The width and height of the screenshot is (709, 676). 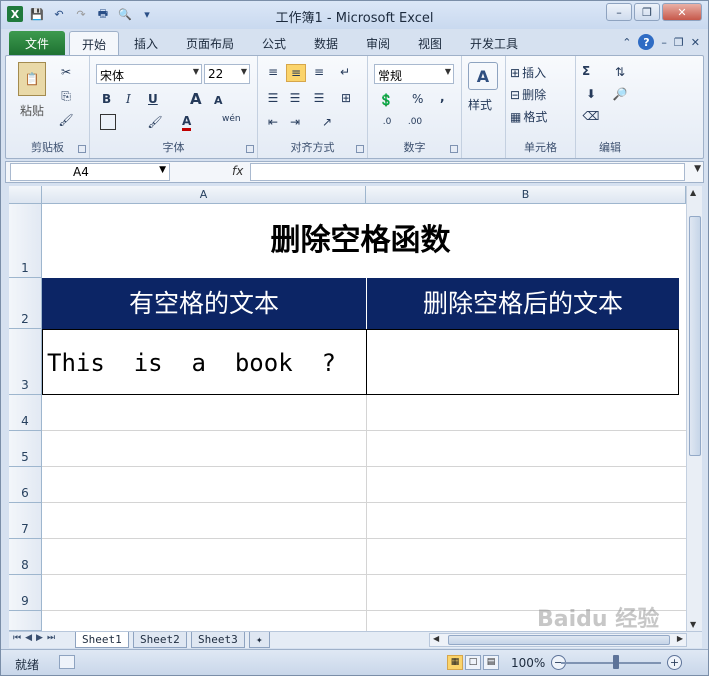 What do you see at coordinates (442, 97) in the screenshot?
I see `comma-button: ,` at bounding box center [442, 97].